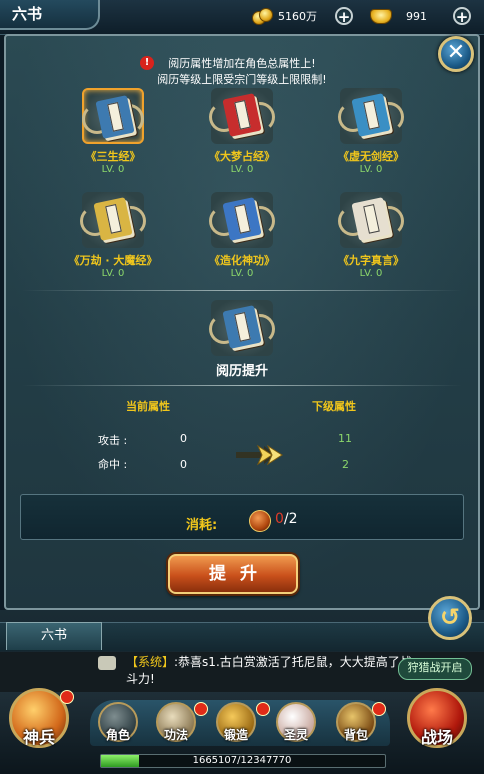 The height and width of the screenshot is (774, 484). What do you see at coordinates (183, 464) in the screenshot?
I see `hit-current: 0` at bounding box center [183, 464].